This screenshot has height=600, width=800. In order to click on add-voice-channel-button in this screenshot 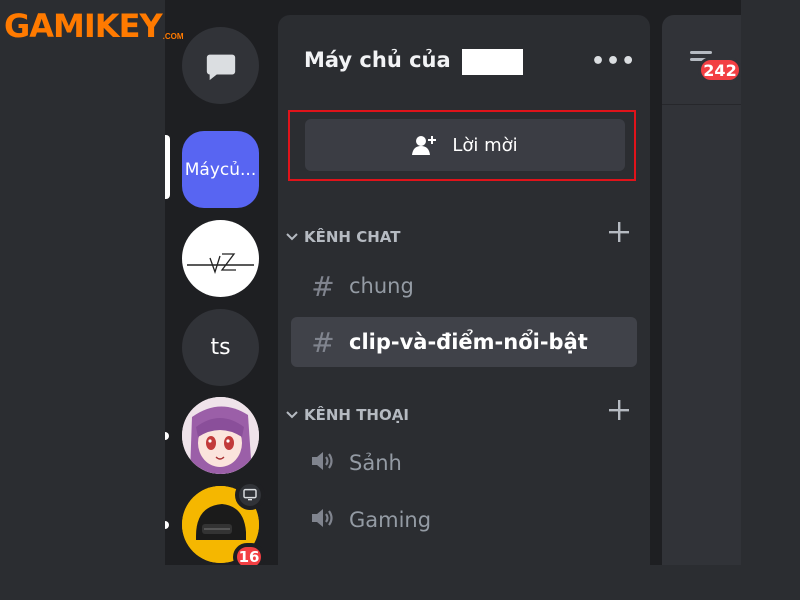, I will do `click(619, 412)`.